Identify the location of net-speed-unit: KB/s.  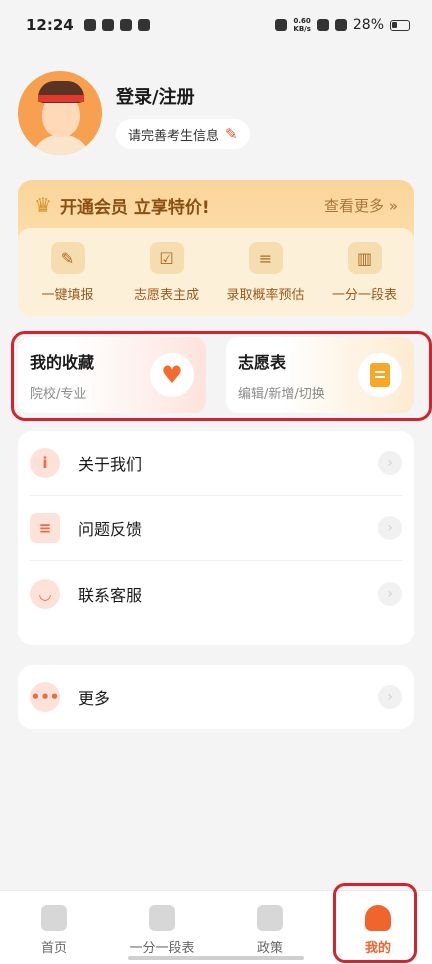
(302, 29).